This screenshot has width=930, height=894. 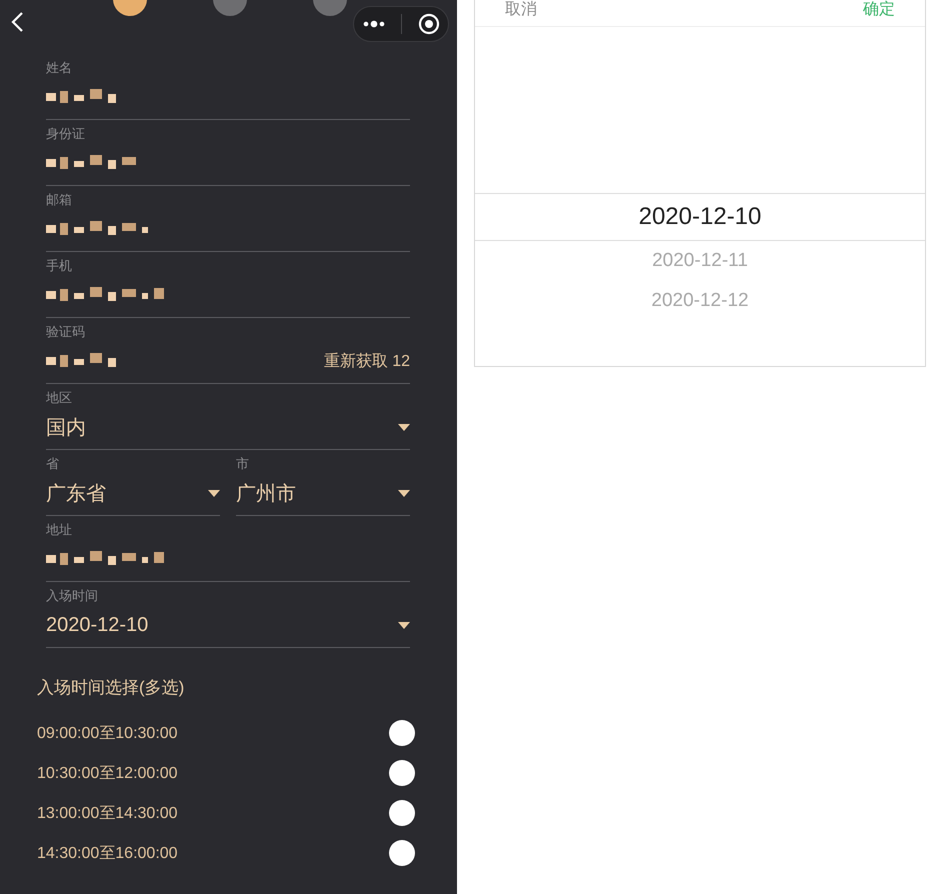 What do you see at coordinates (133, 493) in the screenshot?
I see `select-field: 广东省` at bounding box center [133, 493].